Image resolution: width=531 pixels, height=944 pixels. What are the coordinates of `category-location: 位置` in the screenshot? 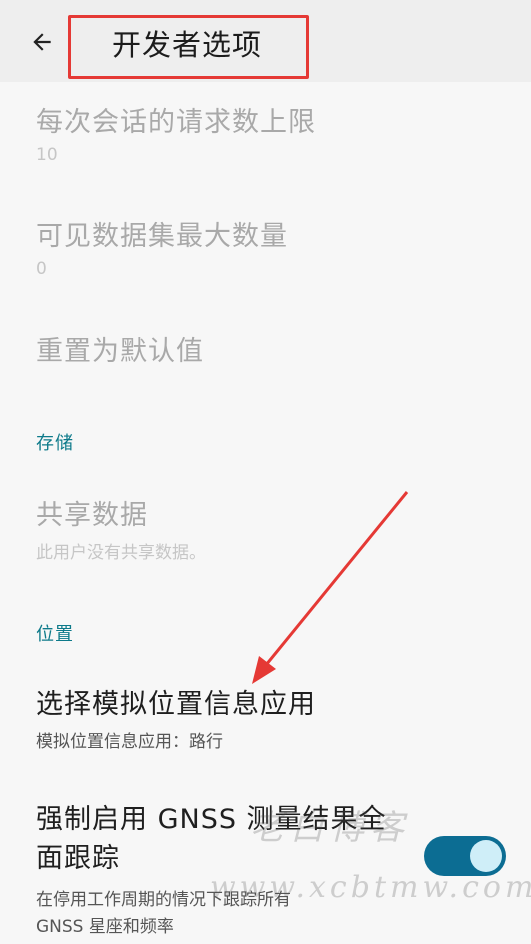 It's located at (55, 634).